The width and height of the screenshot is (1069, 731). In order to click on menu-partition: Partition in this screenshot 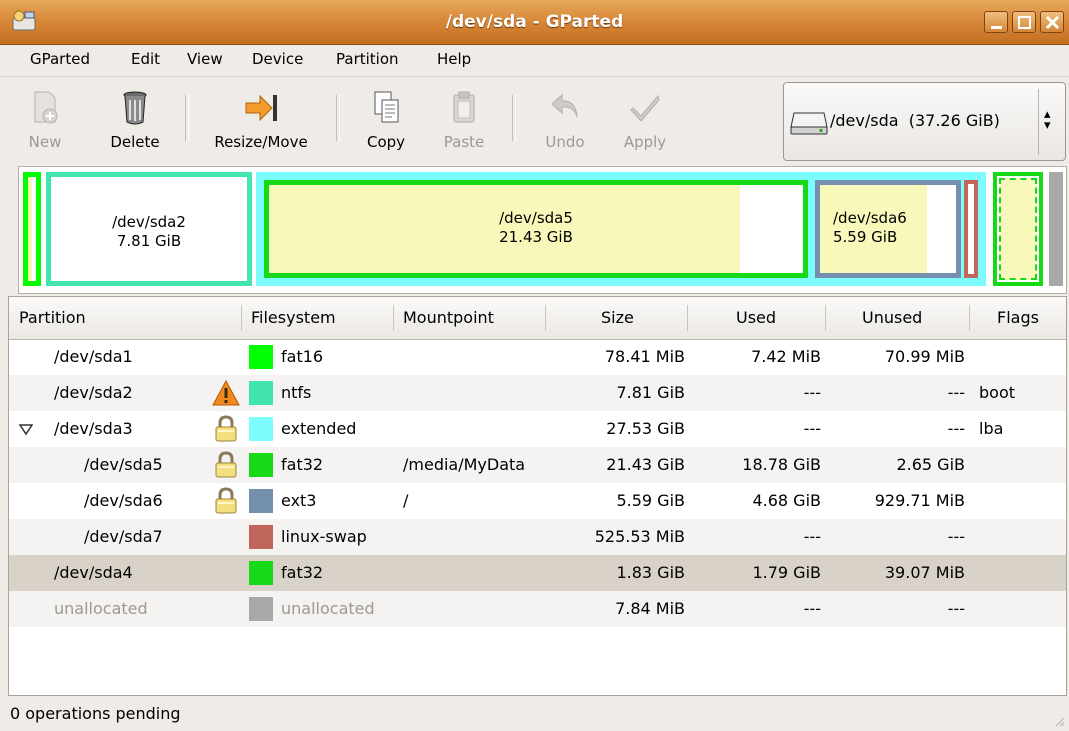, I will do `click(367, 59)`.